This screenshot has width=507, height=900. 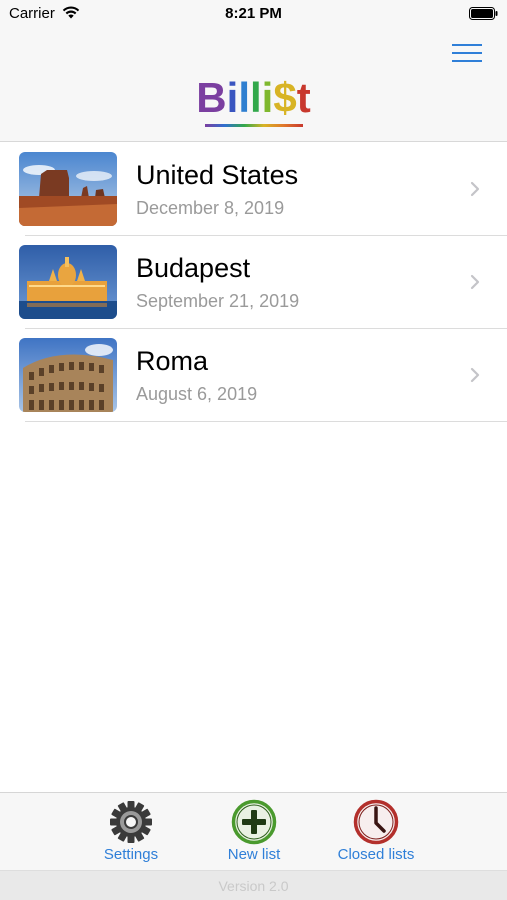 I want to click on settings-tab: Settings, so click(x=131, y=832).